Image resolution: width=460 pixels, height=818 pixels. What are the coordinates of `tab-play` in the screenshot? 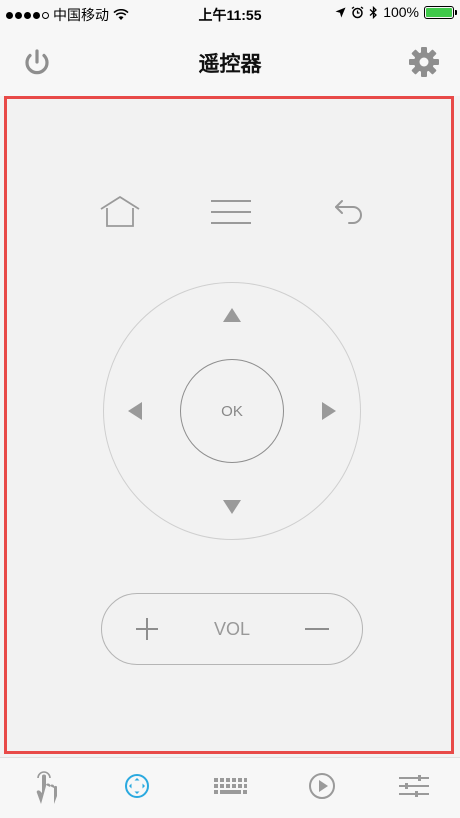 It's located at (322, 786).